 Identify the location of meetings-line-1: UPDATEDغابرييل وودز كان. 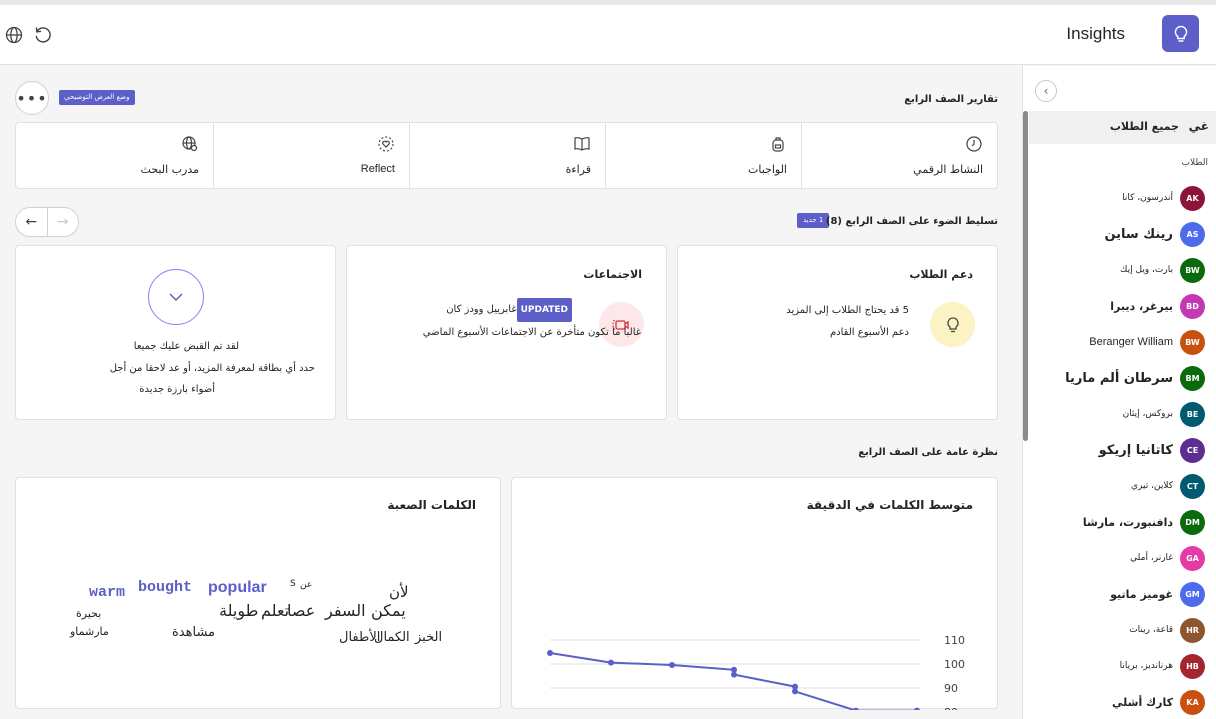
(512, 310).